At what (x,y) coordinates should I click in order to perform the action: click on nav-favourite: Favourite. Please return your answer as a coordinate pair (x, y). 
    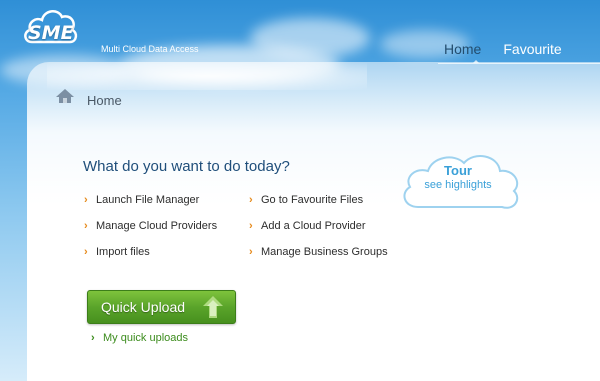
    Looking at the image, I should click on (532, 49).